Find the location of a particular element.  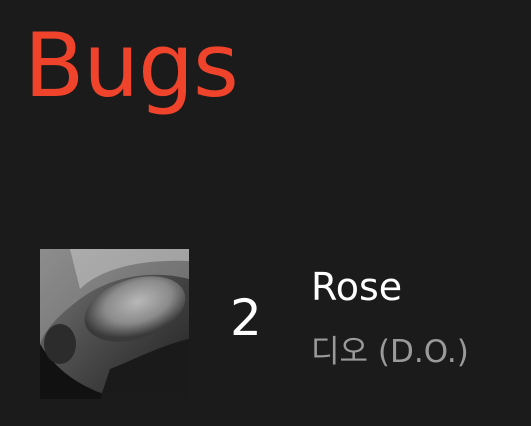

app-title: Bugs is located at coordinates (131, 65).